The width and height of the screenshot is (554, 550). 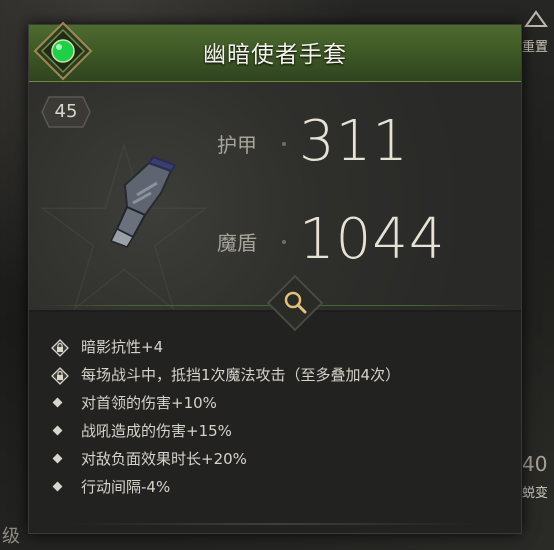 I want to click on list-item: 暗影抗性+4, so click(x=281, y=347).